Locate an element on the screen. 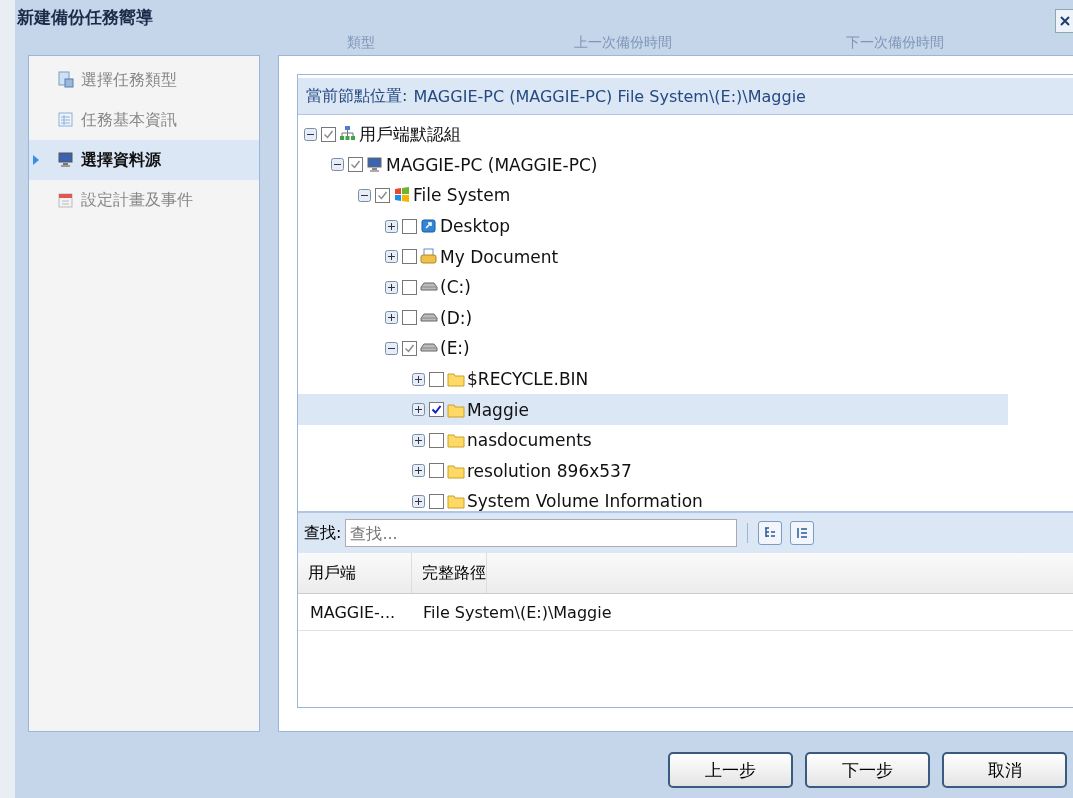  location-label: 當前節點位置: is located at coordinates (357, 96).